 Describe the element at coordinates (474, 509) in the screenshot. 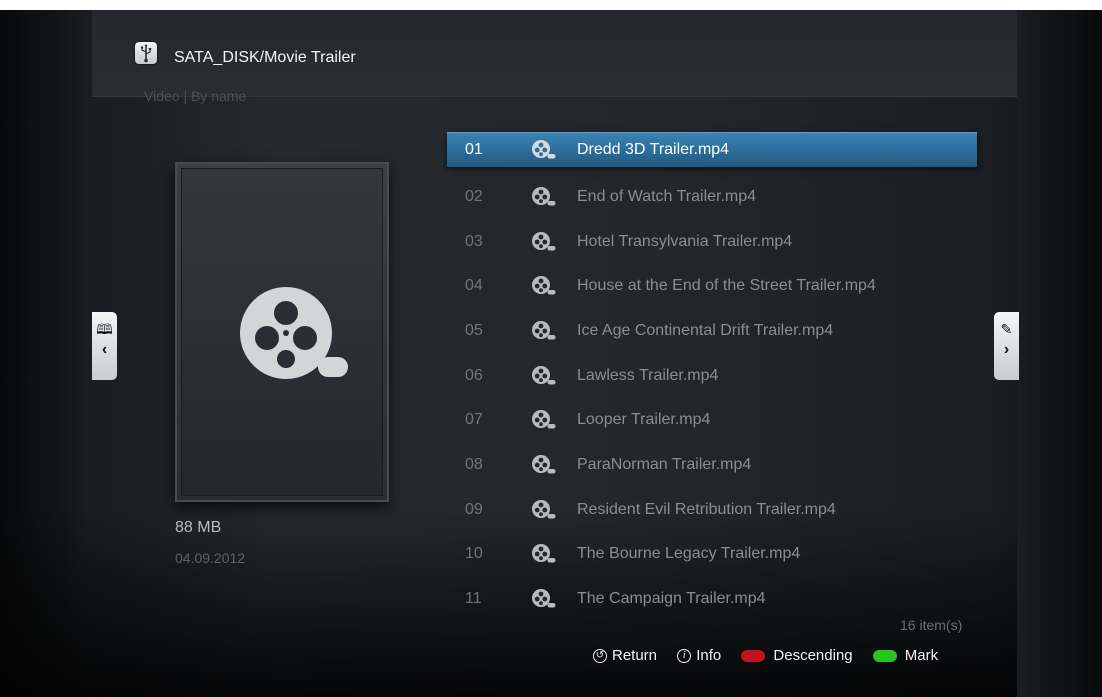

I see `item-number: 09` at that location.